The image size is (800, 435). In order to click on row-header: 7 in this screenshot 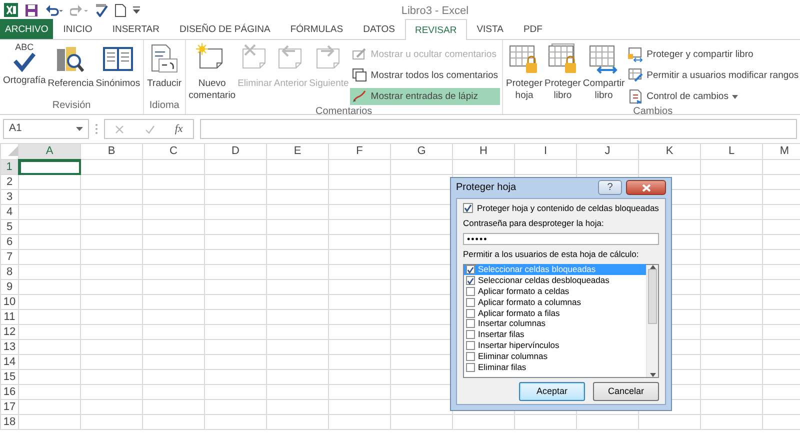, I will do `click(9, 257)`.